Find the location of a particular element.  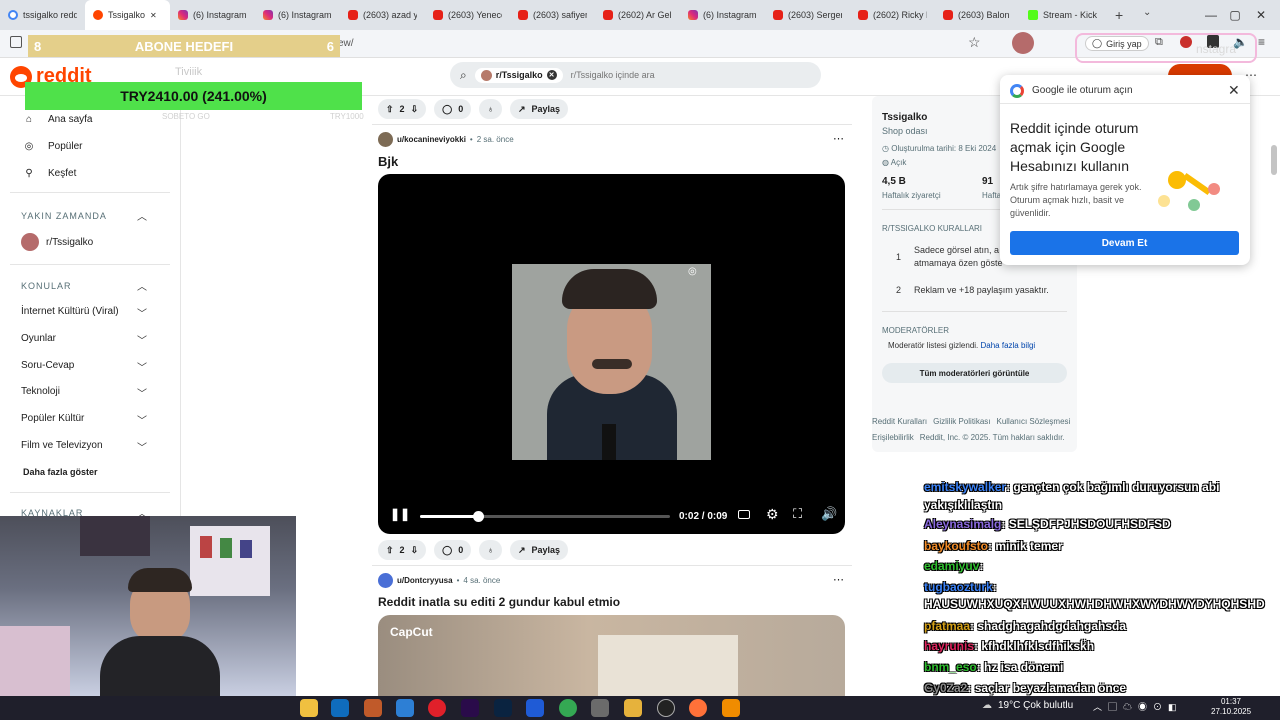

rule-text: atmamaya özen göste is located at coordinates (958, 263).